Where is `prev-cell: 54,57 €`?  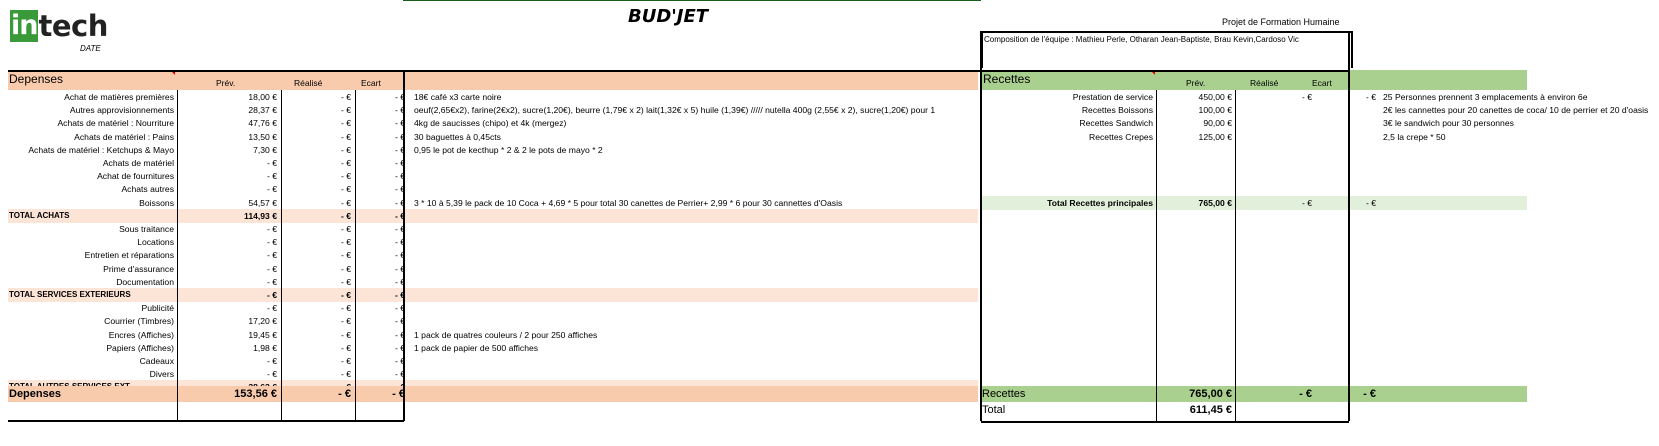
prev-cell: 54,57 € is located at coordinates (229, 203).